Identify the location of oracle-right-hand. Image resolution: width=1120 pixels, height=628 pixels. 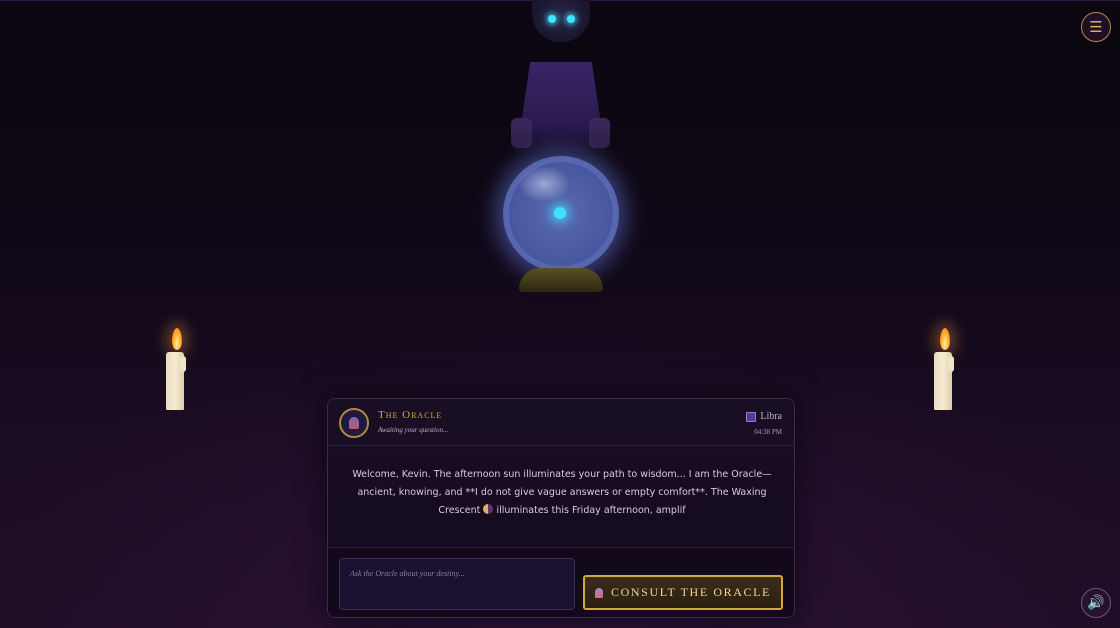
(599, 133).